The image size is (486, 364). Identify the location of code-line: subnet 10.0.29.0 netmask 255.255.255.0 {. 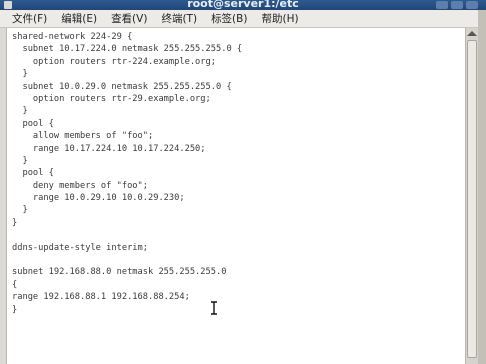
(122, 86).